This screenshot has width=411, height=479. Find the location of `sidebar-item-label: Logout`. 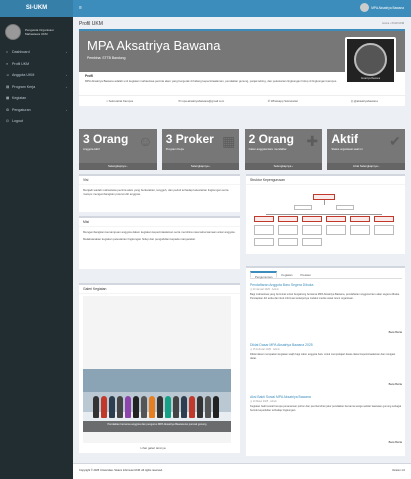

sidebar-item-label: Logout is located at coordinates (17, 121).